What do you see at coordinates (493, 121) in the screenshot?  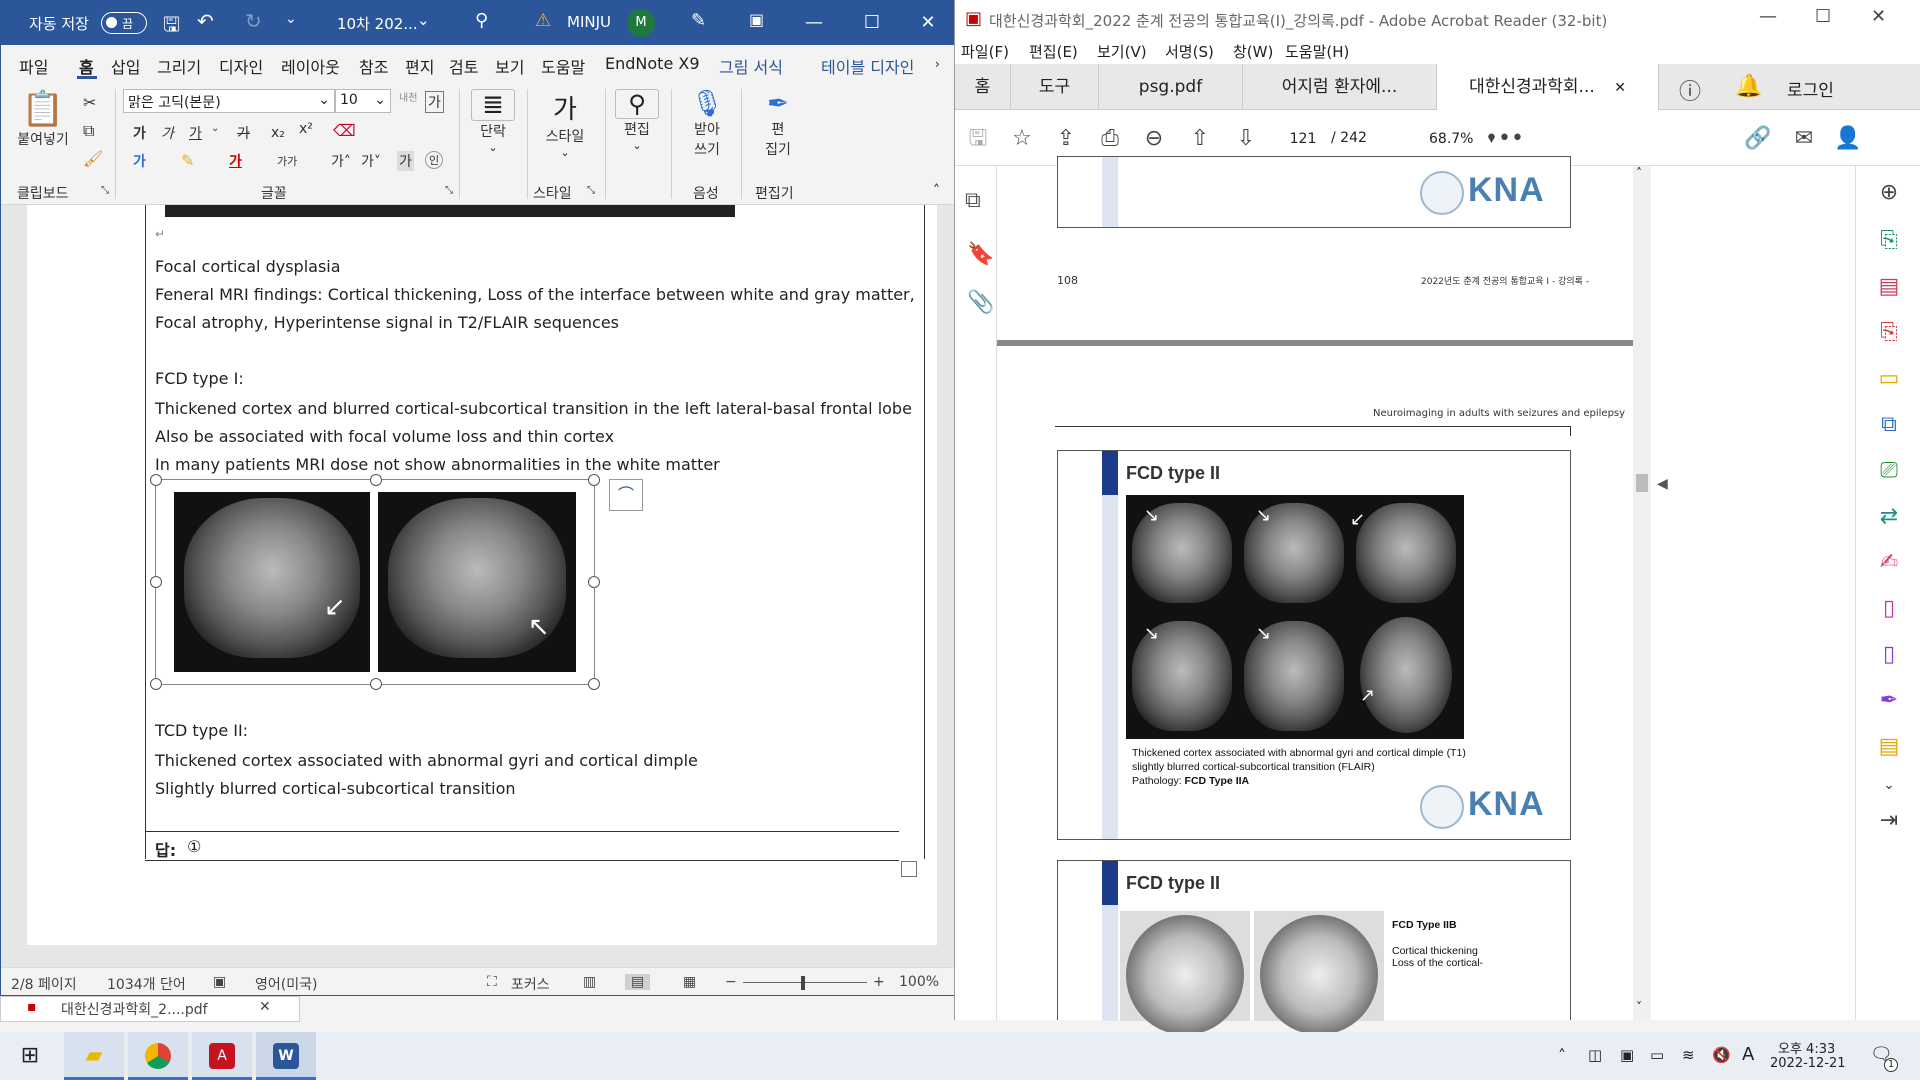 I see `paragraph-button: ≣ 단락 ⌄` at bounding box center [493, 121].